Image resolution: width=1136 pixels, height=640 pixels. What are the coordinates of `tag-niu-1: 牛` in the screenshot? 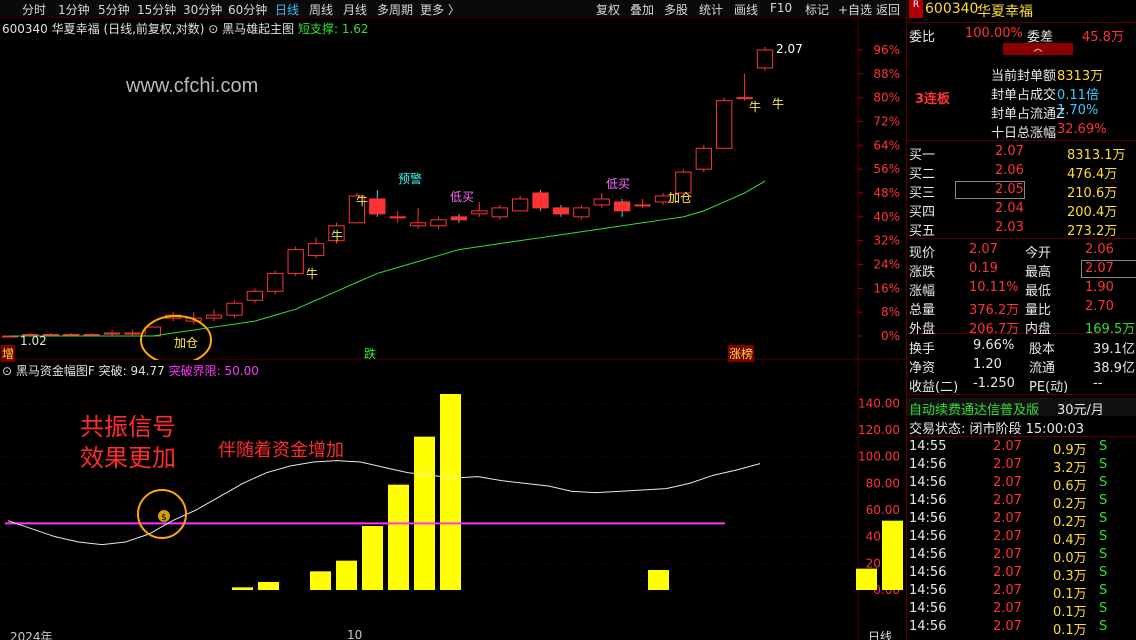 It's located at (362, 201).